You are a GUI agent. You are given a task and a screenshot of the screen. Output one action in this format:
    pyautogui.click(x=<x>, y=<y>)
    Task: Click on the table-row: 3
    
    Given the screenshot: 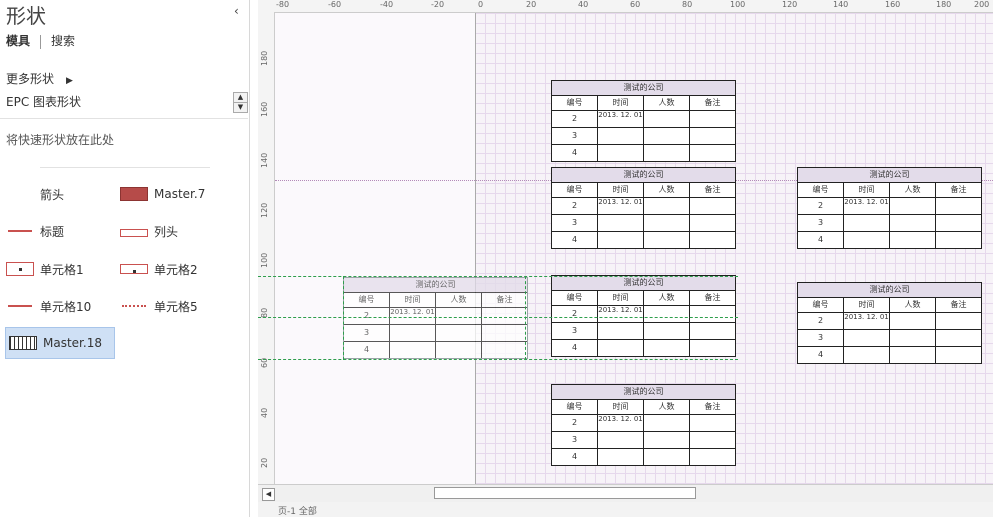 What is the action you would take?
    pyautogui.click(x=435, y=333)
    